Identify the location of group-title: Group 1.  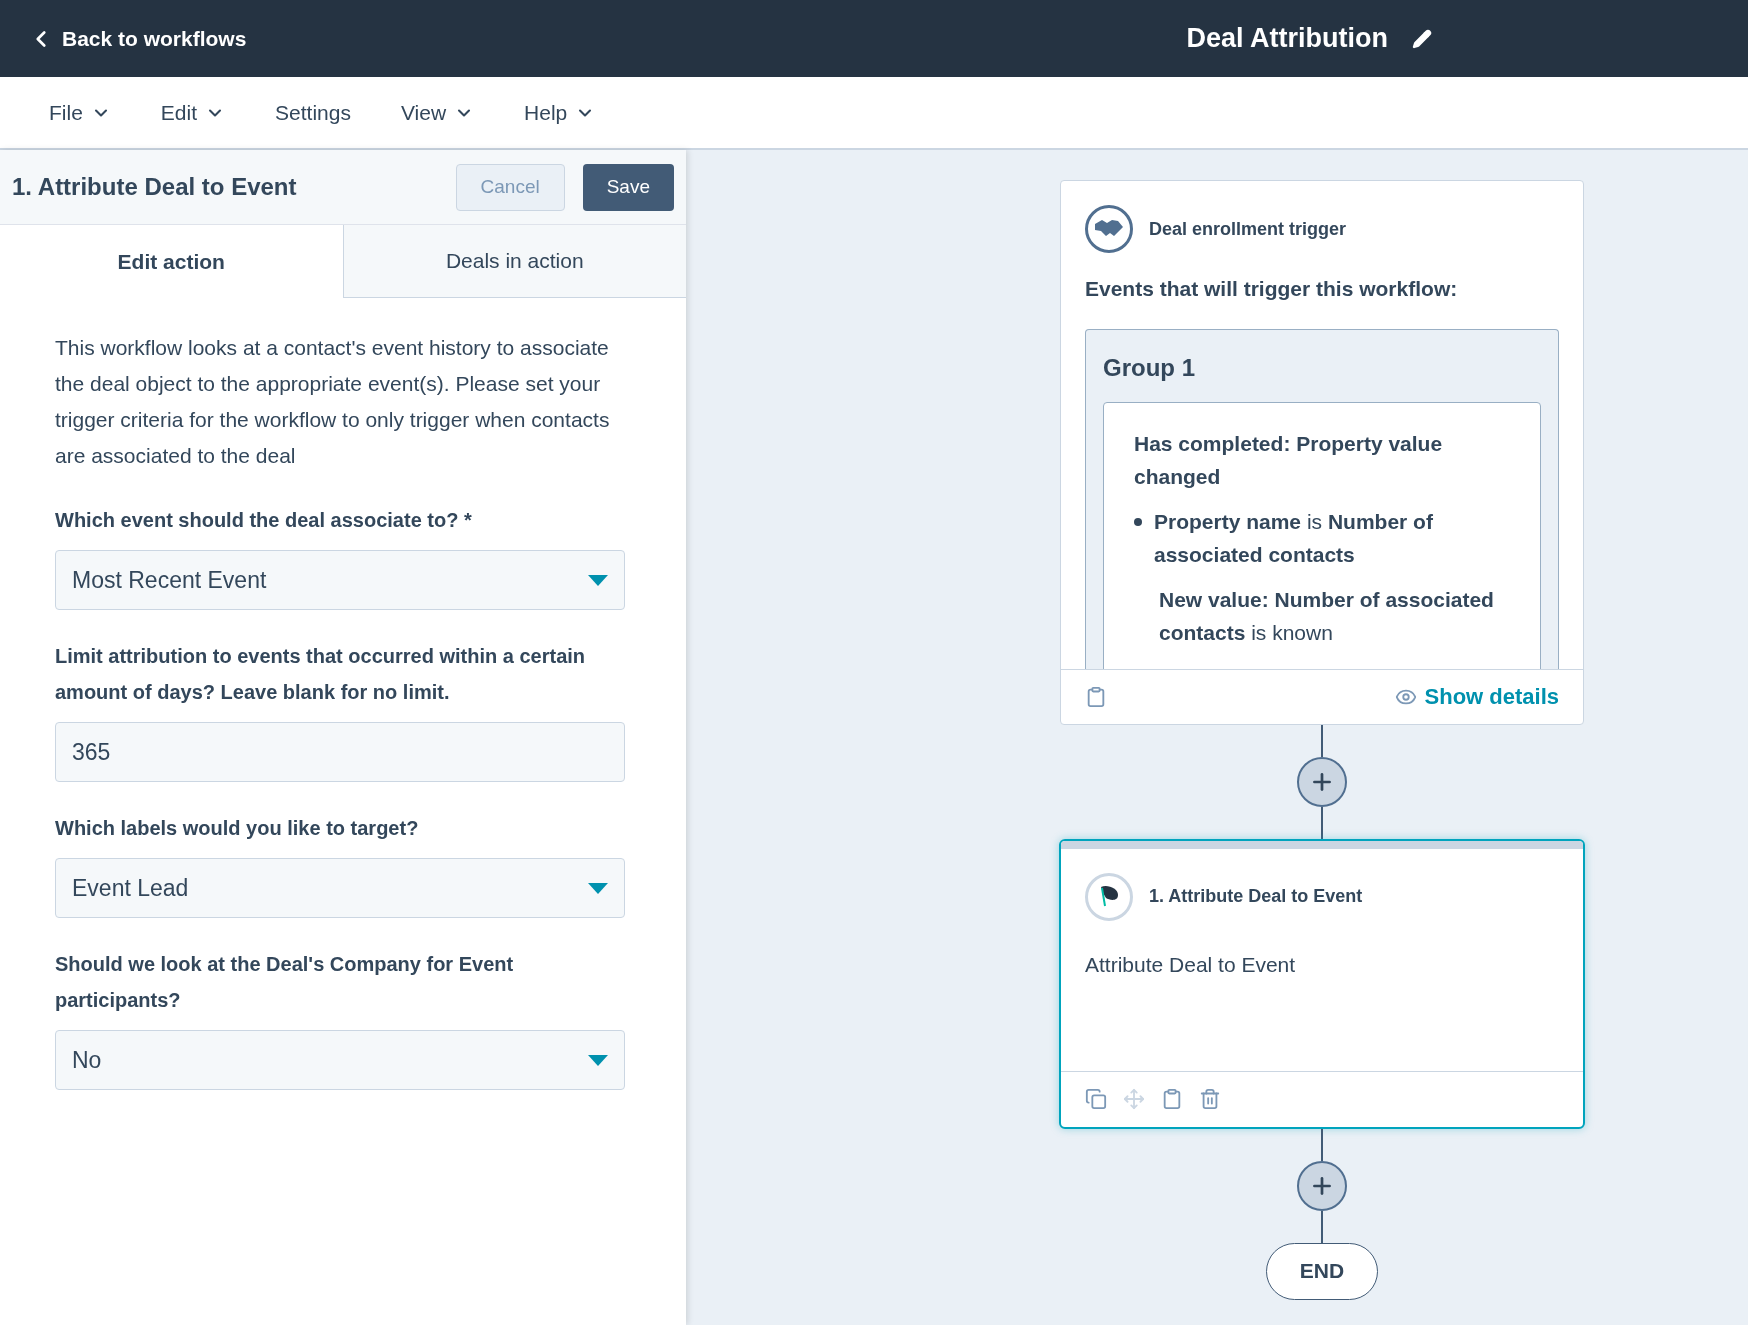
(1149, 367).